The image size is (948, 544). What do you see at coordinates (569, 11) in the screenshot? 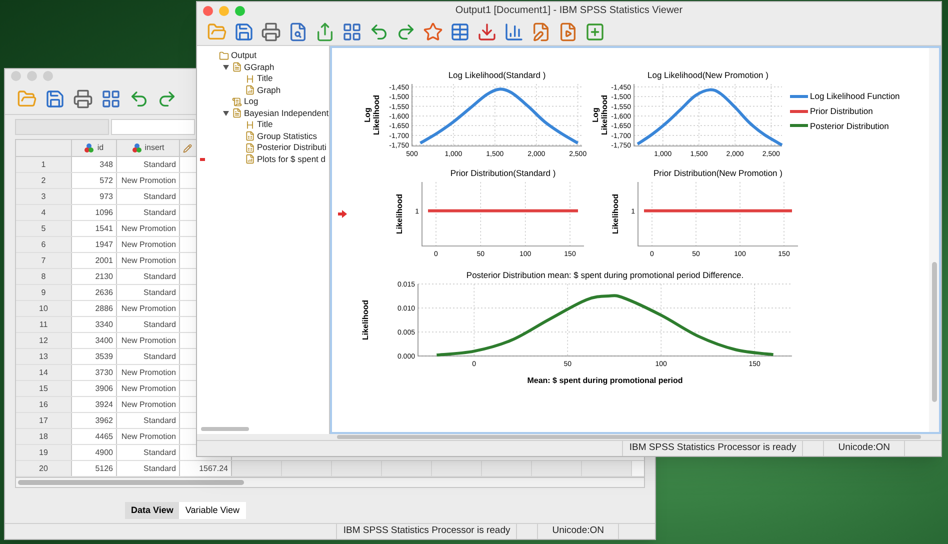
I see `window-title: Output1 [Document1] - IBM SPSS Statistics Viewer` at bounding box center [569, 11].